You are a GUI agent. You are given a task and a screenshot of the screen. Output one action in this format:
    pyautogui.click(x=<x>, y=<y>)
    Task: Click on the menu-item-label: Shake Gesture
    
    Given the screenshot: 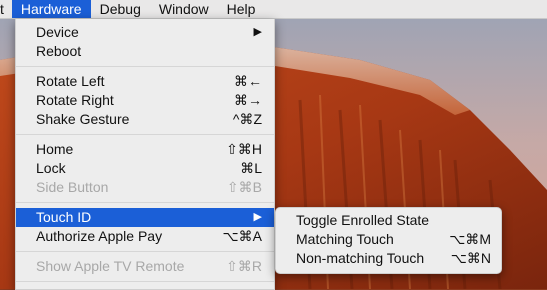 What is the action you would take?
    pyautogui.click(x=83, y=119)
    